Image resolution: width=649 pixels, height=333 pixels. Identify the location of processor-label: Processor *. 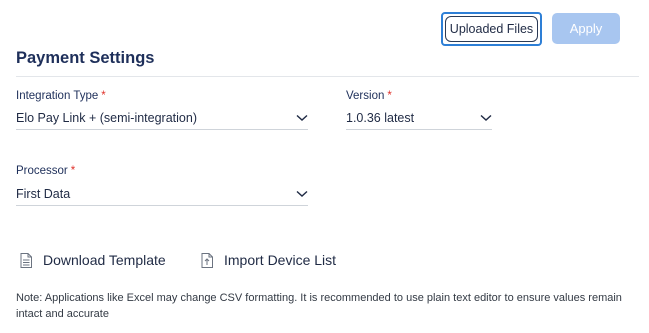
(46, 171).